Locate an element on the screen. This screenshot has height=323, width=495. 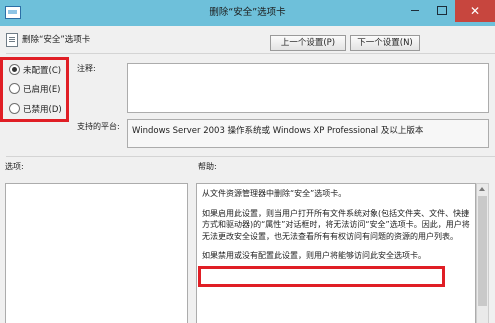
radio-highlight-box is located at coordinates (34, 89).